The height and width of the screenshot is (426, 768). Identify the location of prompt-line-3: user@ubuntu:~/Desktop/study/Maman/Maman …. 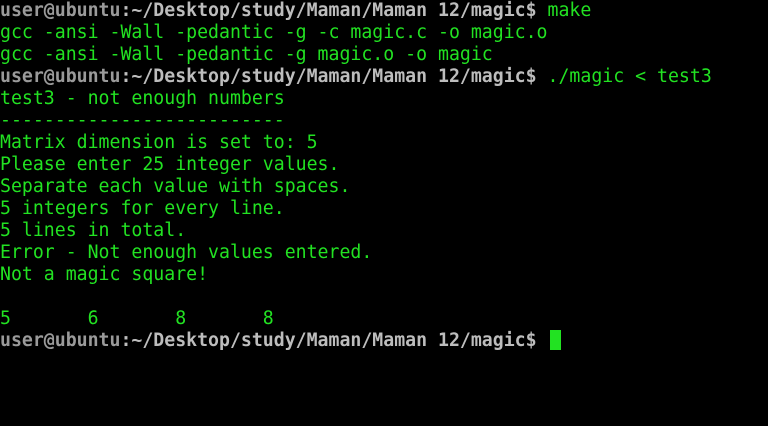
(384, 341).